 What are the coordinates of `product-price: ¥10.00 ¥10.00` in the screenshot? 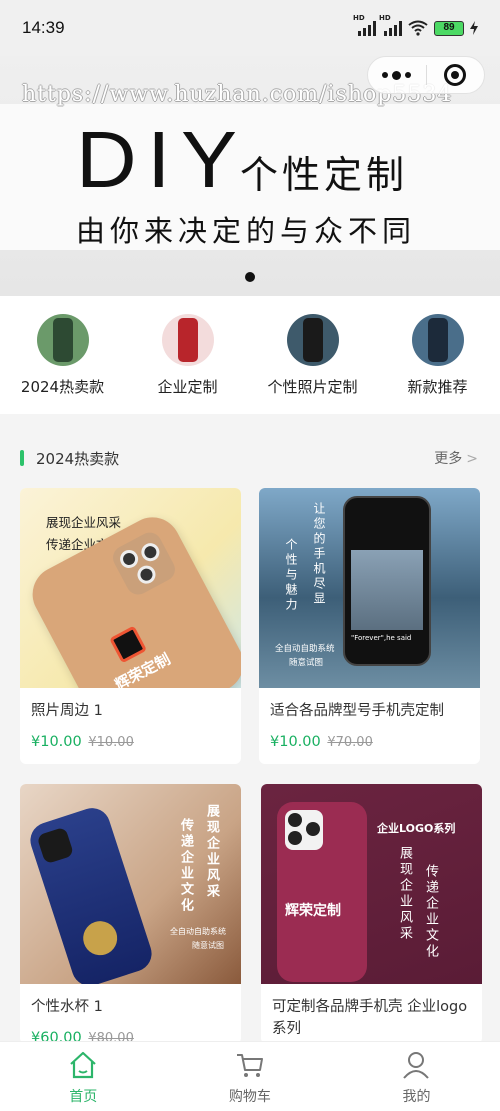 It's located at (82, 742).